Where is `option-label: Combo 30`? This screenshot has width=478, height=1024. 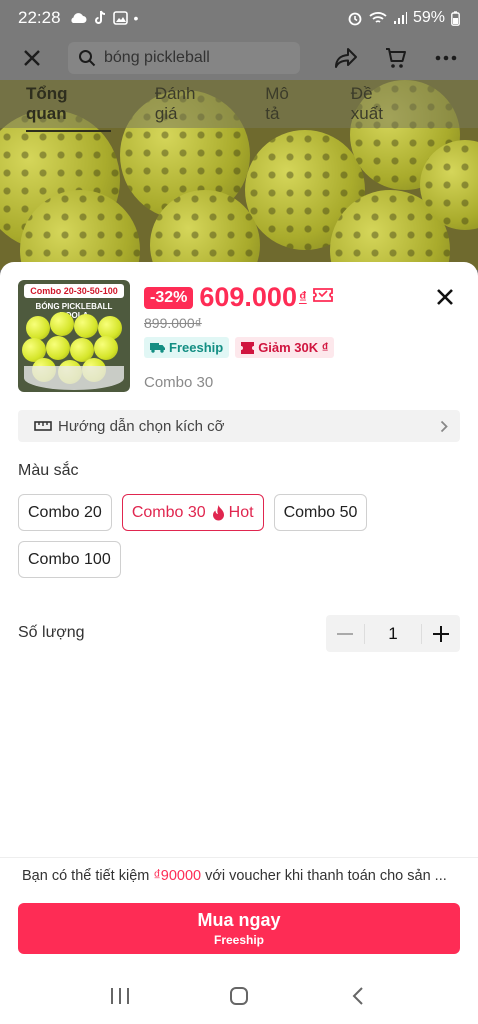 option-label: Combo 30 is located at coordinates (168, 512).